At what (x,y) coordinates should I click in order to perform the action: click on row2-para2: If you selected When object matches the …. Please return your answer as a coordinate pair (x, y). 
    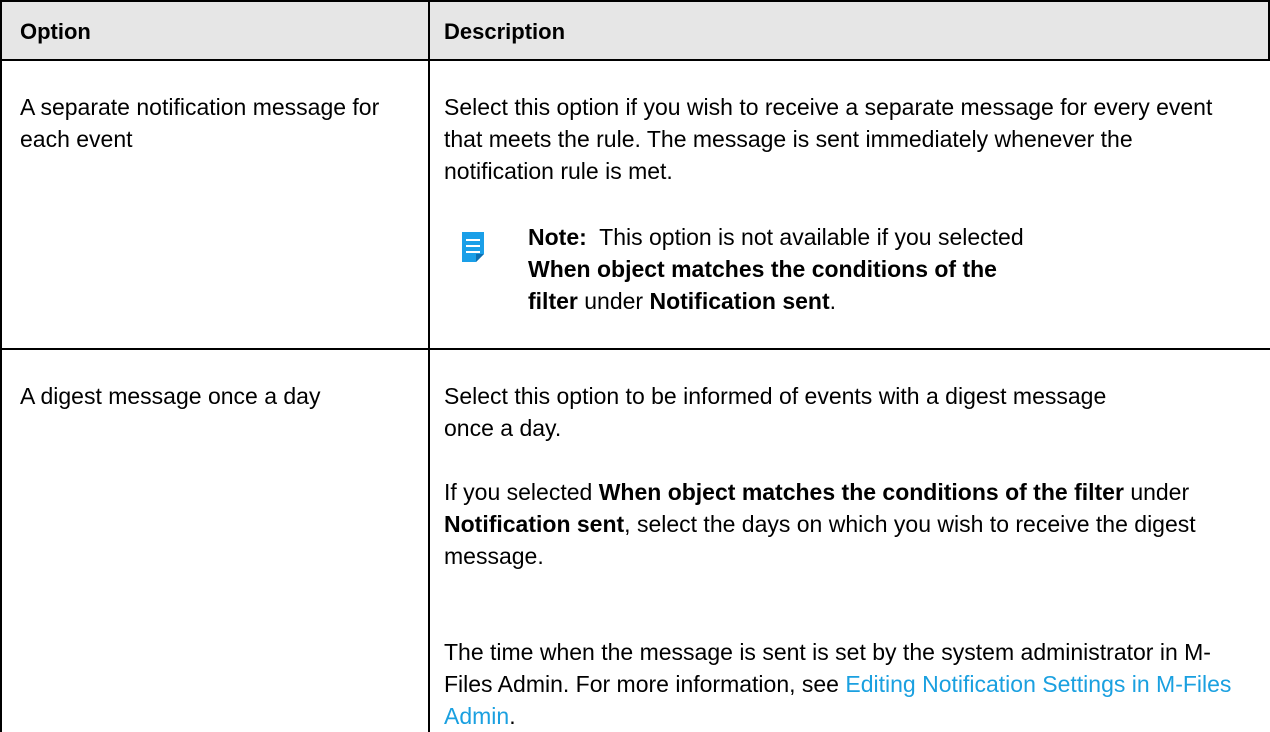
    Looking at the image, I should click on (820, 524).